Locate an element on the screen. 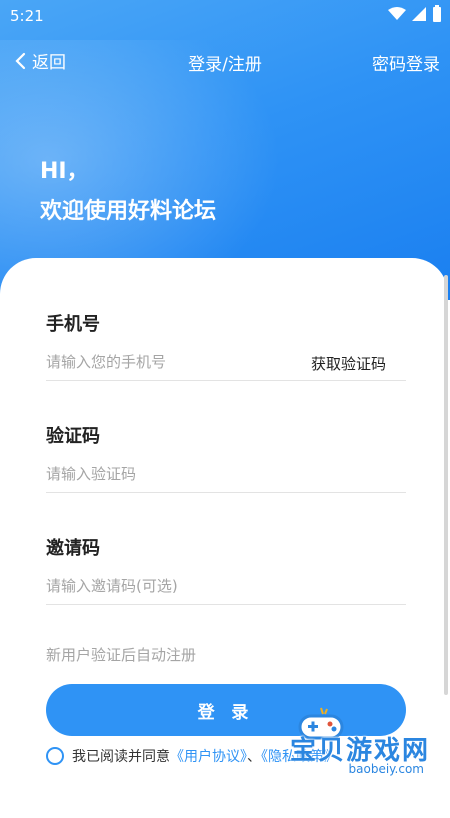 This screenshot has height=818, width=450. nav-bar: 返回 登录/注册 密码登录 is located at coordinates (225, 62).